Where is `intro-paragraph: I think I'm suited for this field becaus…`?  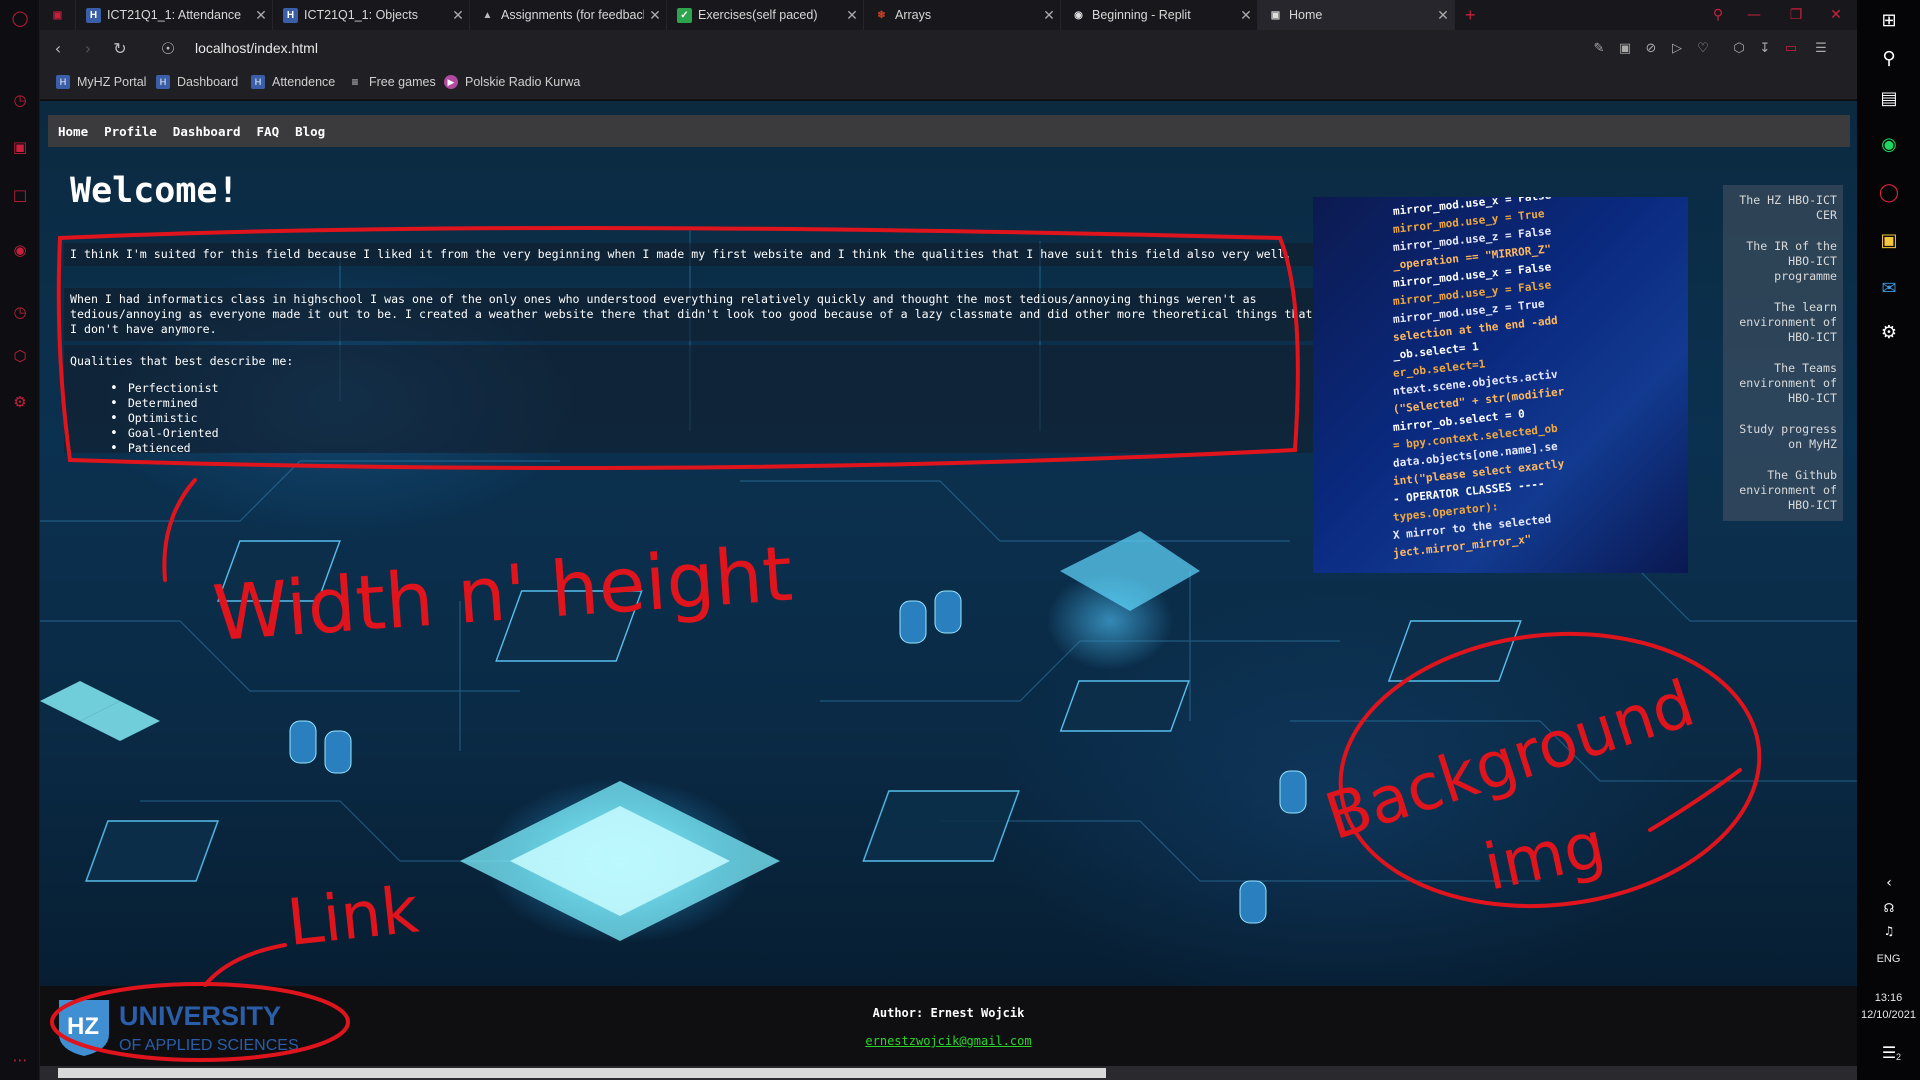 intro-paragraph: I think I'm suited for this field becaus… is located at coordinates (698, 254).